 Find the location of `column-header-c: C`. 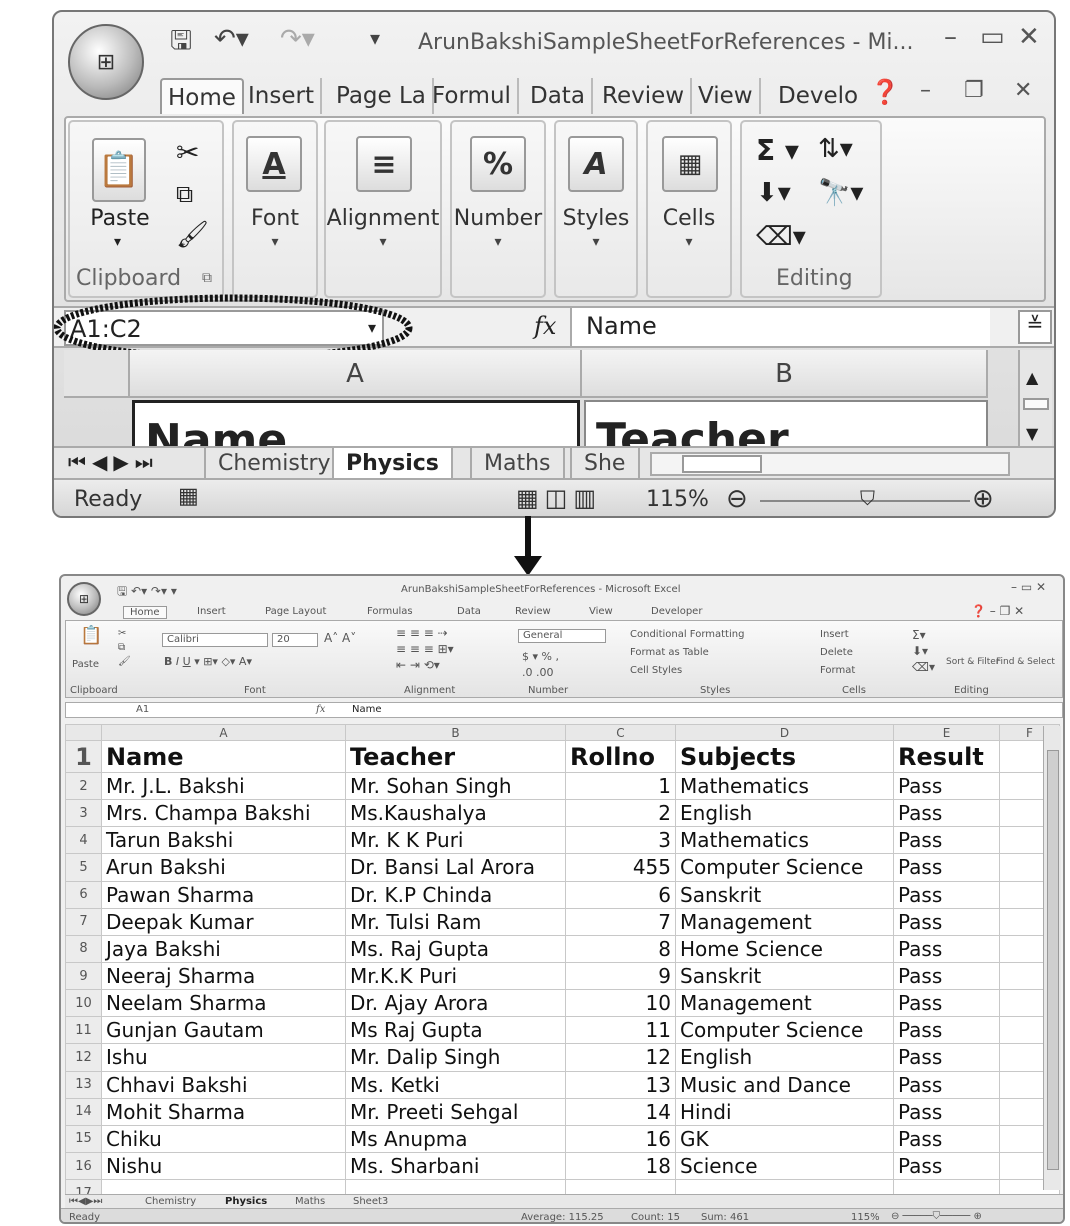

column-header-c: C is located at coordinates (620, 732).